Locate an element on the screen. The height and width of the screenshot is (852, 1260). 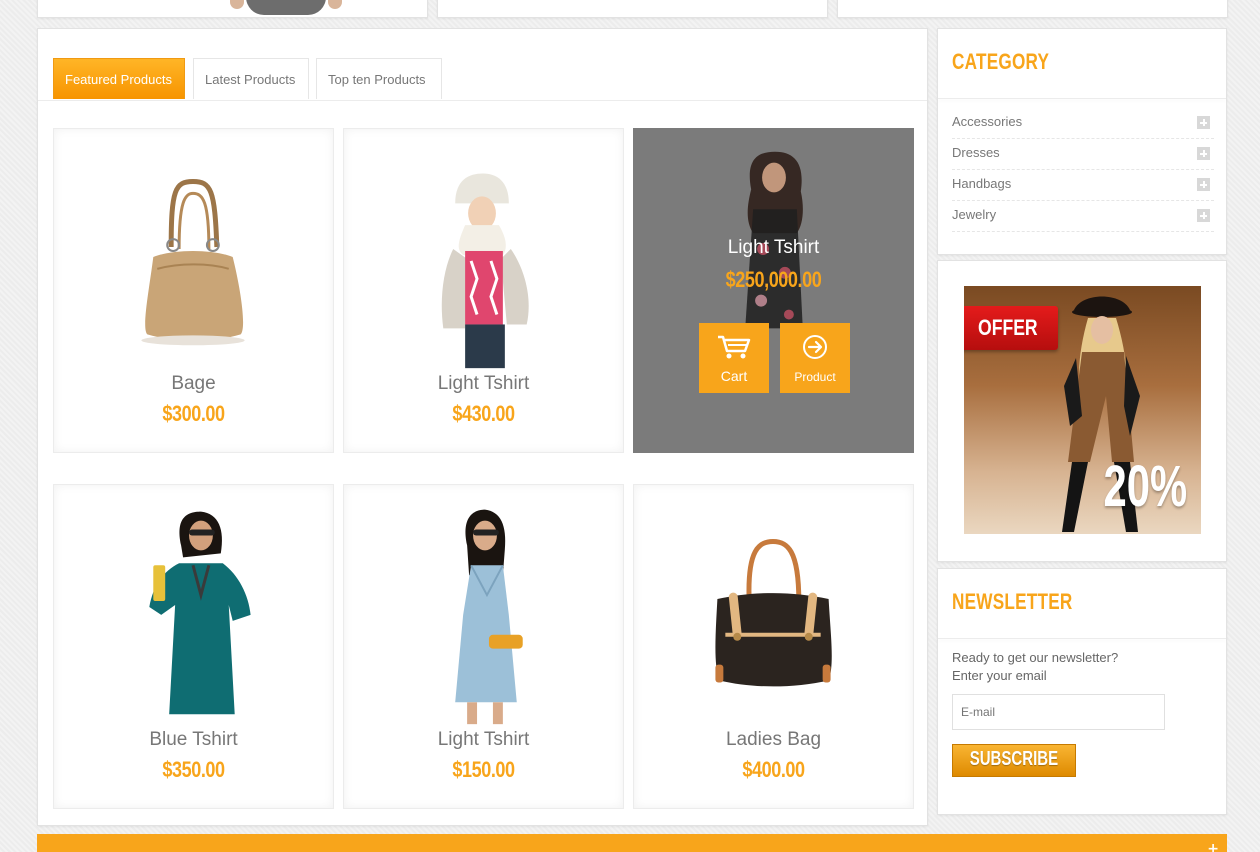
product-price: $350.00 is located at coordinates (193, 769).